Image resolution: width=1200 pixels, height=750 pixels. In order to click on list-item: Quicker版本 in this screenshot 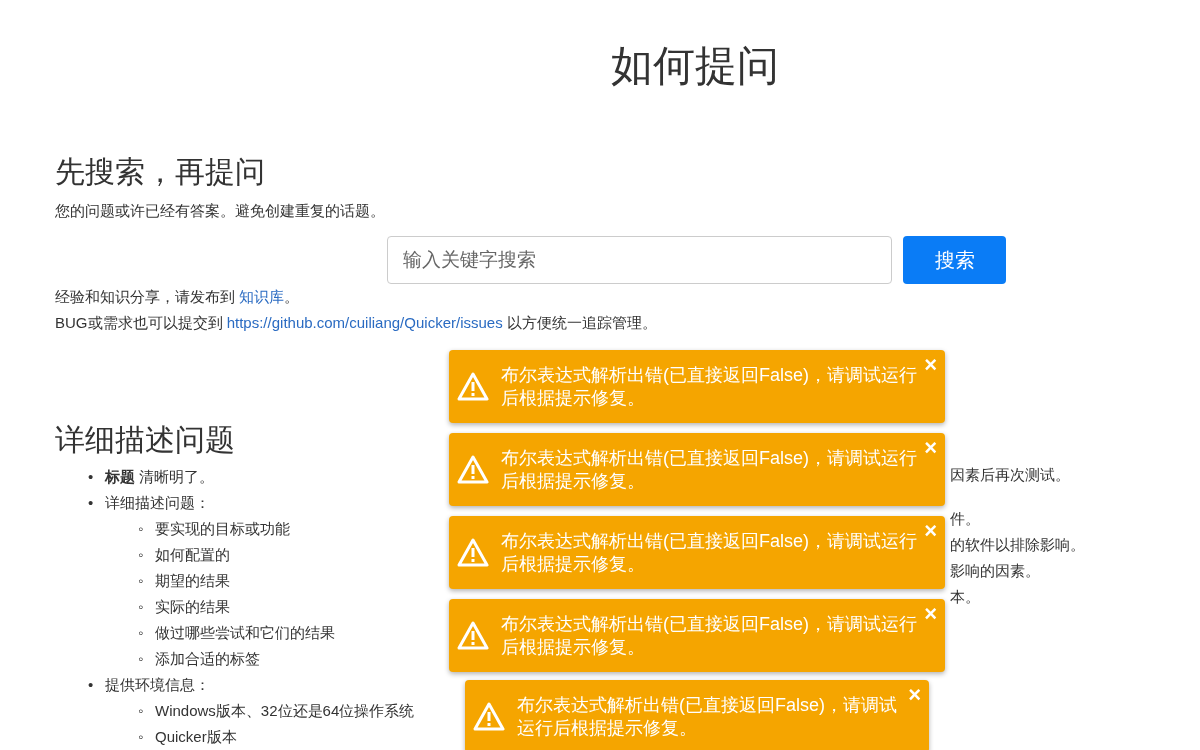, I will do `click(196, 737)`.